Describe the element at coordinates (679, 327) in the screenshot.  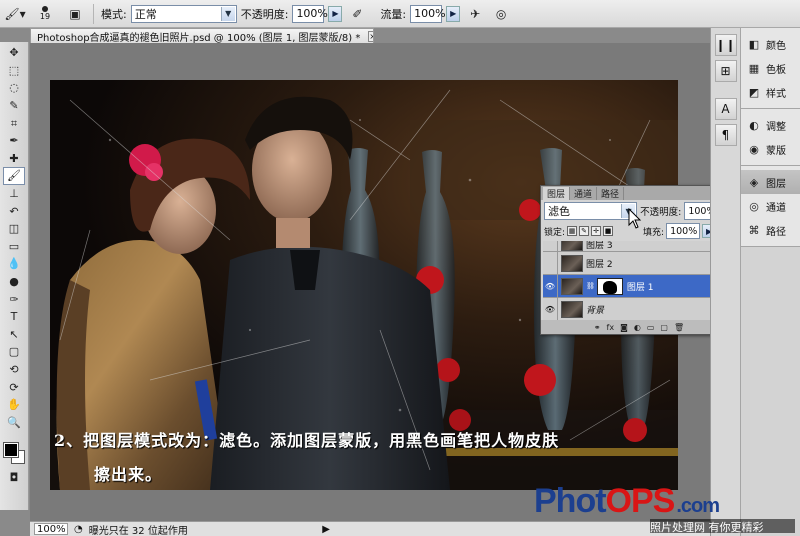
I see `trash-icon: 🗑` at that location.